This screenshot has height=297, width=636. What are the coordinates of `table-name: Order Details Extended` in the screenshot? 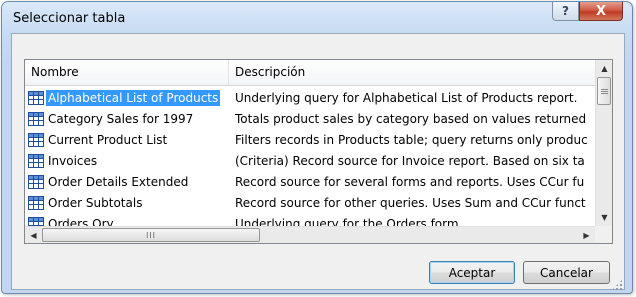 It's located at (118, 181).